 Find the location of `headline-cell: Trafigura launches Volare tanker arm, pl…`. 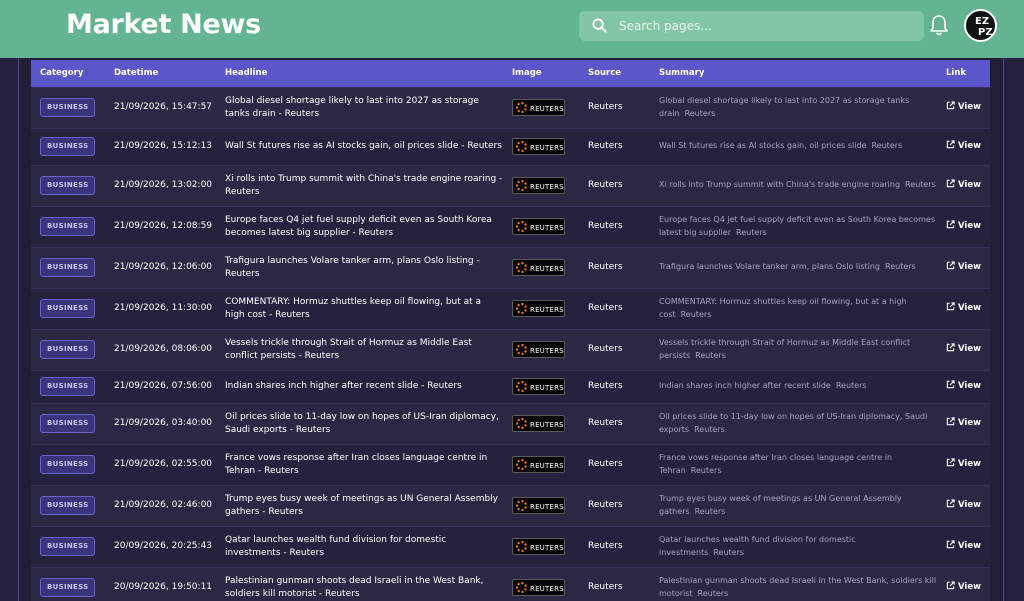

headline-cell: Trafigura launches Volare tanker arm, pl… is located at coordinates (359, 267).